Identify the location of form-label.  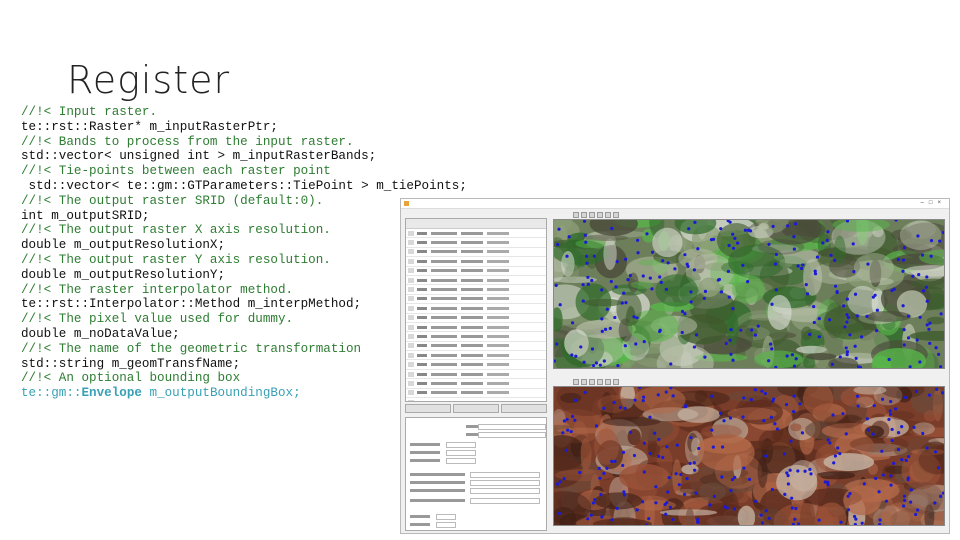
(420, 516).